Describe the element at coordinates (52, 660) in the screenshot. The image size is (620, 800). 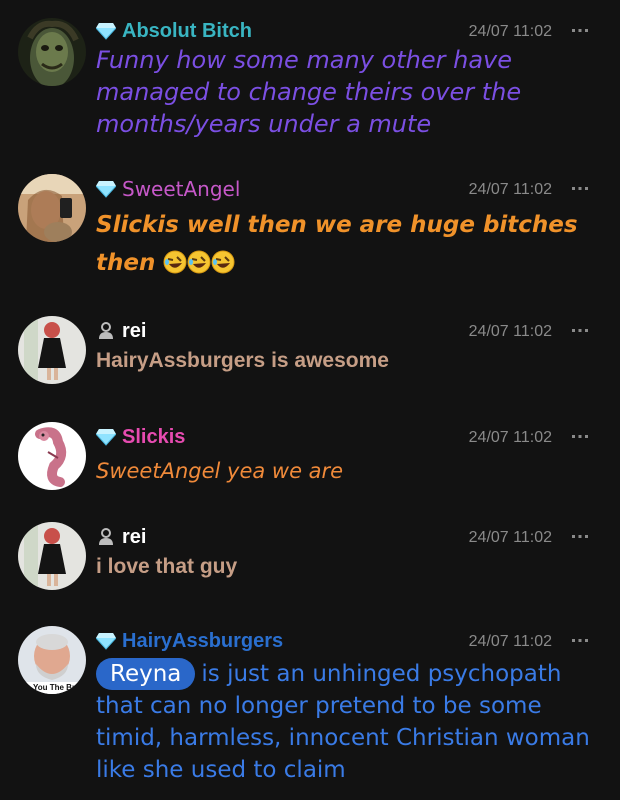
I see `avatar: ce You The Bu` at that location.